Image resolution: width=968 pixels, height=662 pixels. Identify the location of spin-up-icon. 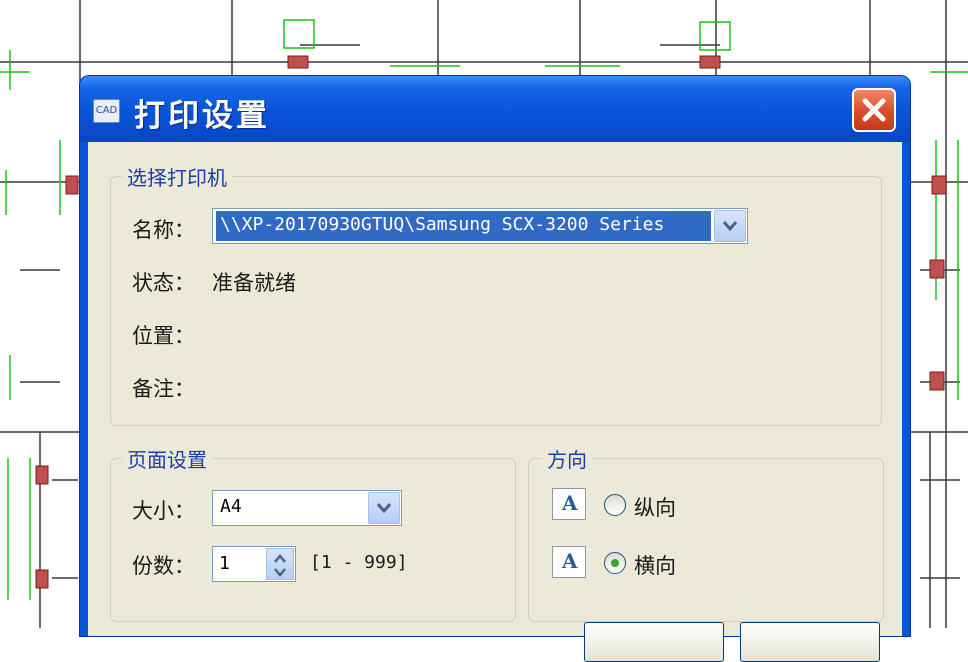
(280, 559).